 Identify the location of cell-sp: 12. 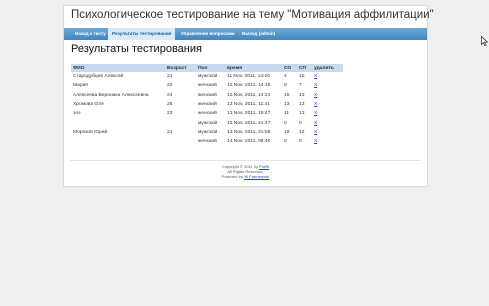
(302, 132).